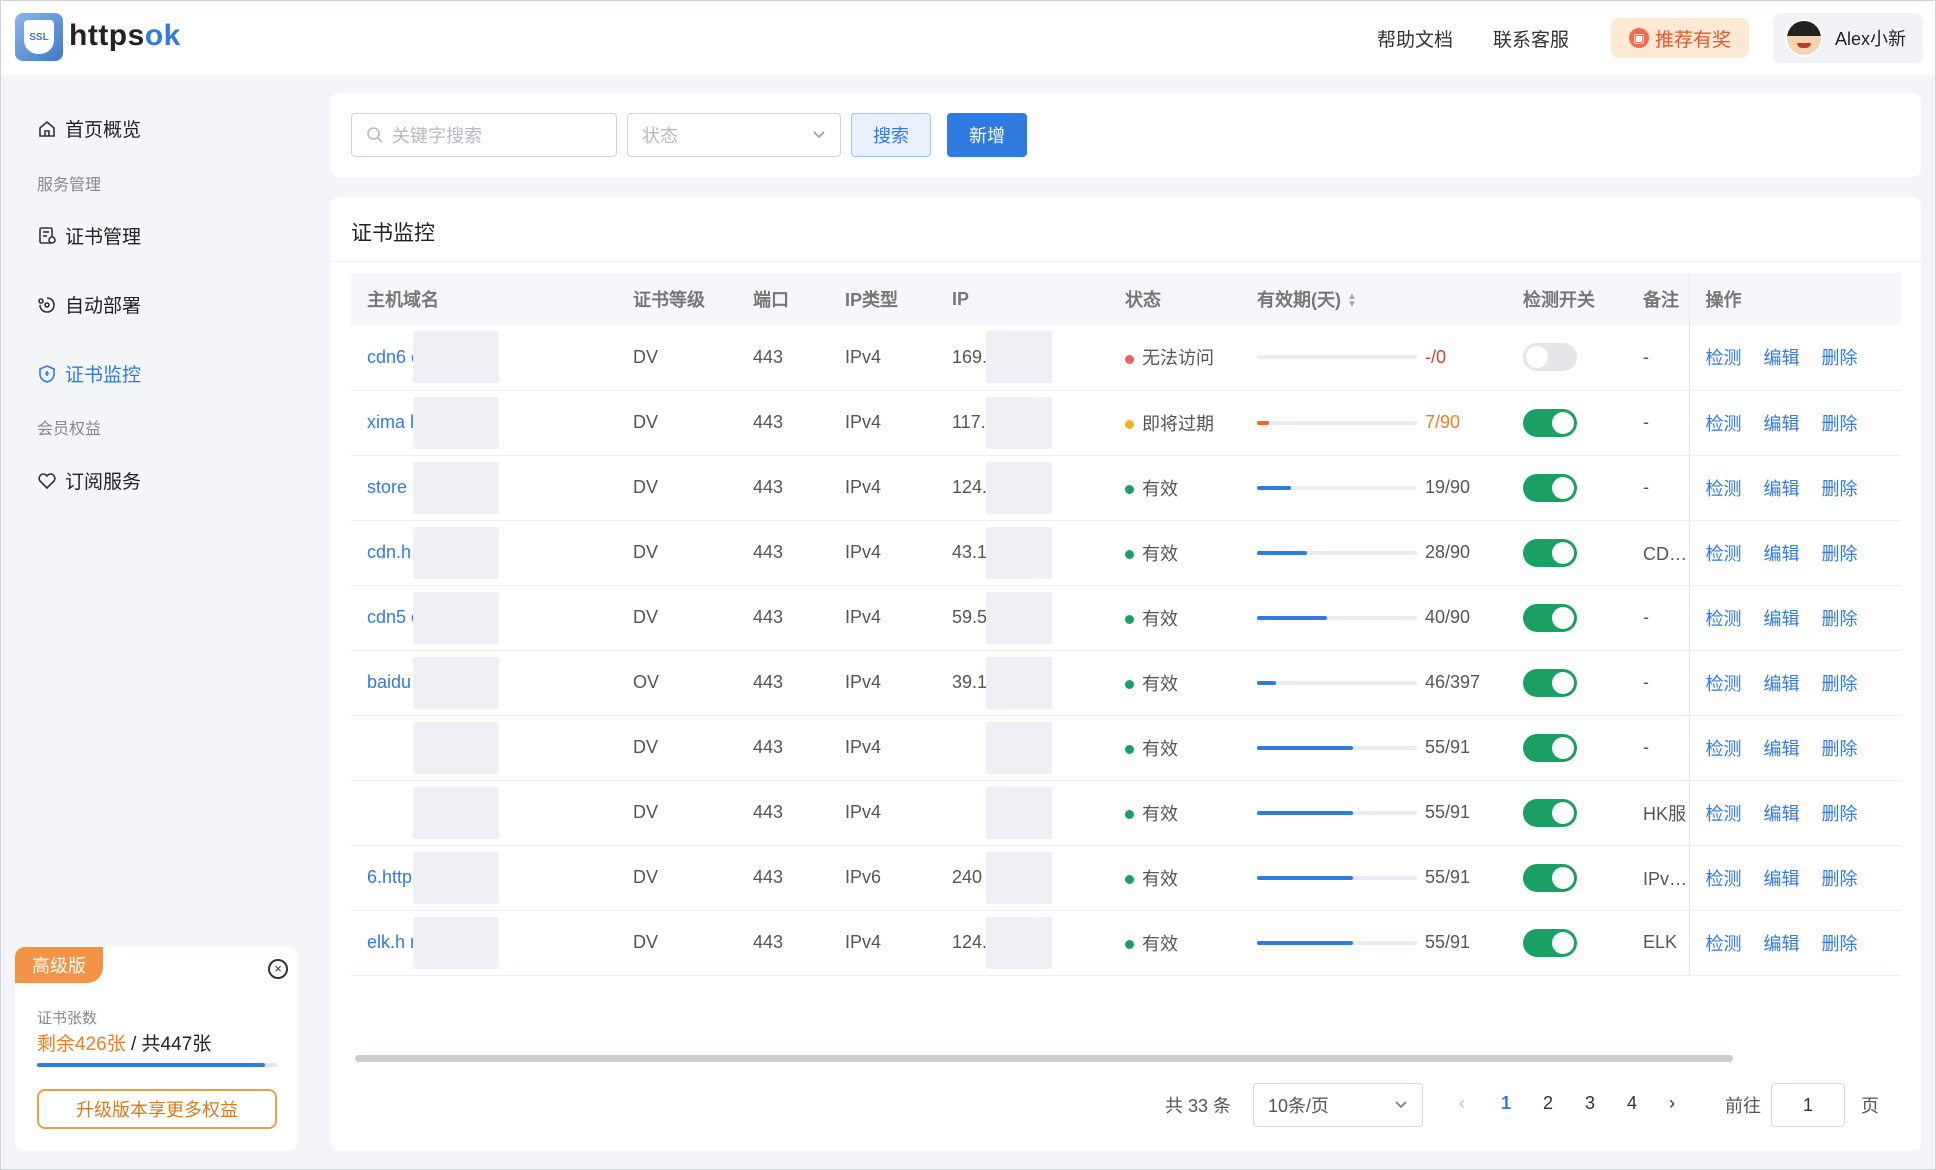 This screenshot has width=1936, height=1170. What do you see at coordinates (89, 128) in the screenshot?
I see `sidebar-item-home: 首页概览` at bounding box center [89, 128].